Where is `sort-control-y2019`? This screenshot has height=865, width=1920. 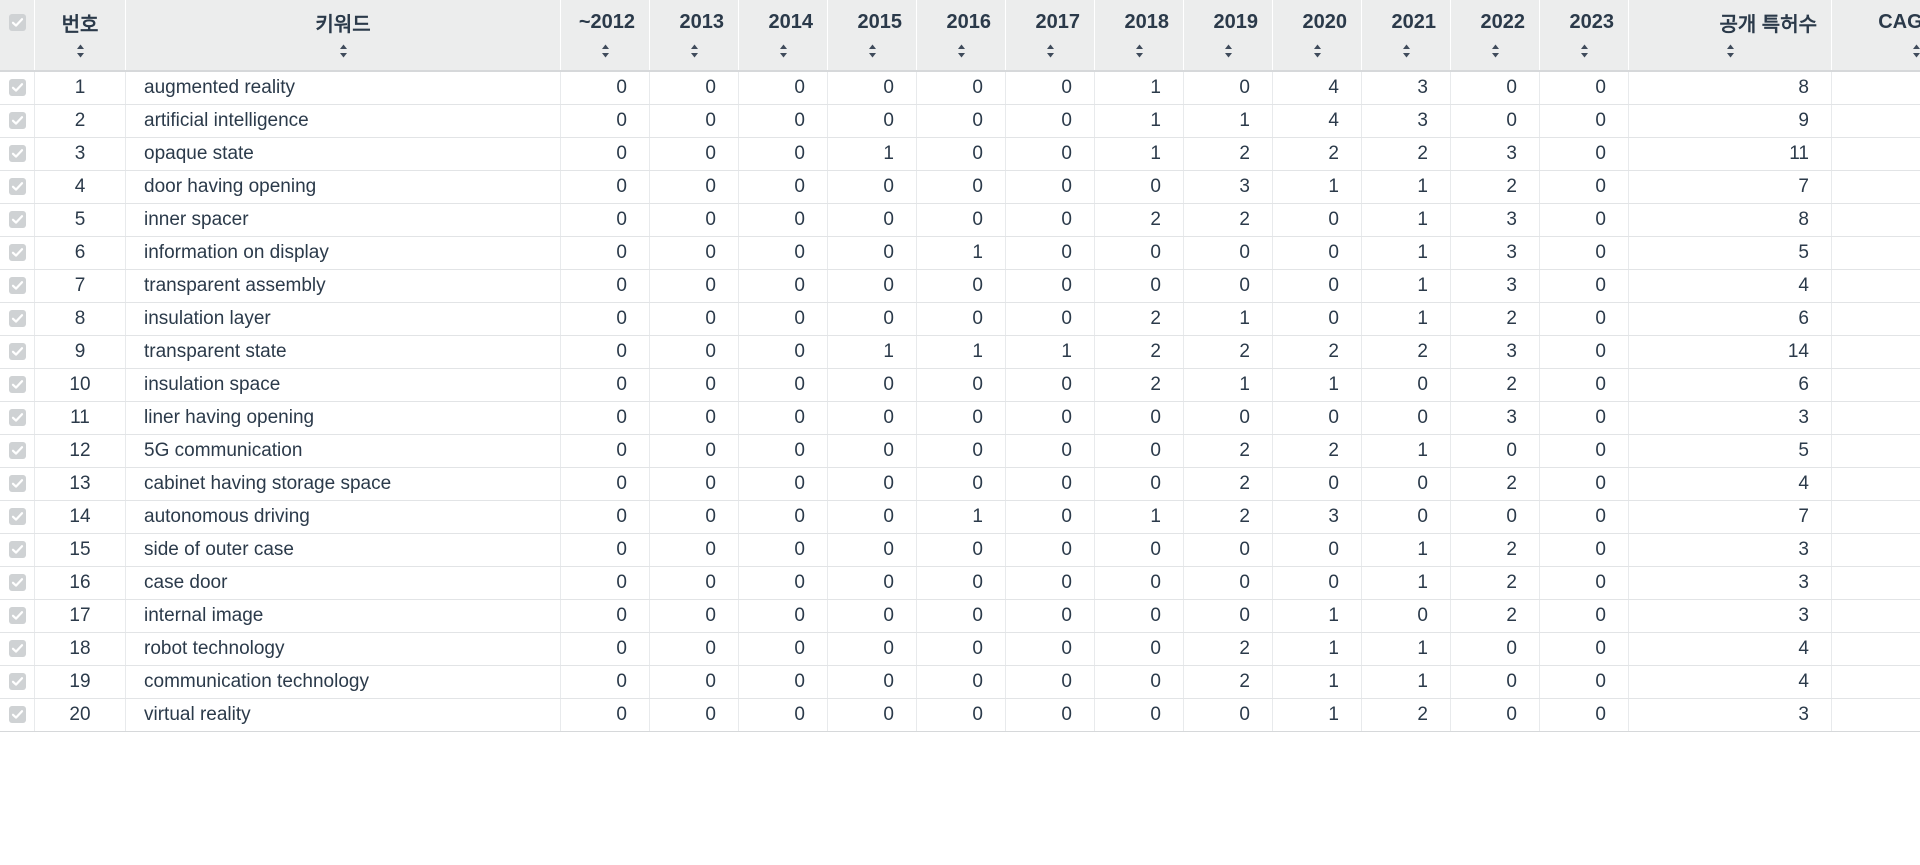
sort-control-y2019 is located at coordinates (1228, 57).